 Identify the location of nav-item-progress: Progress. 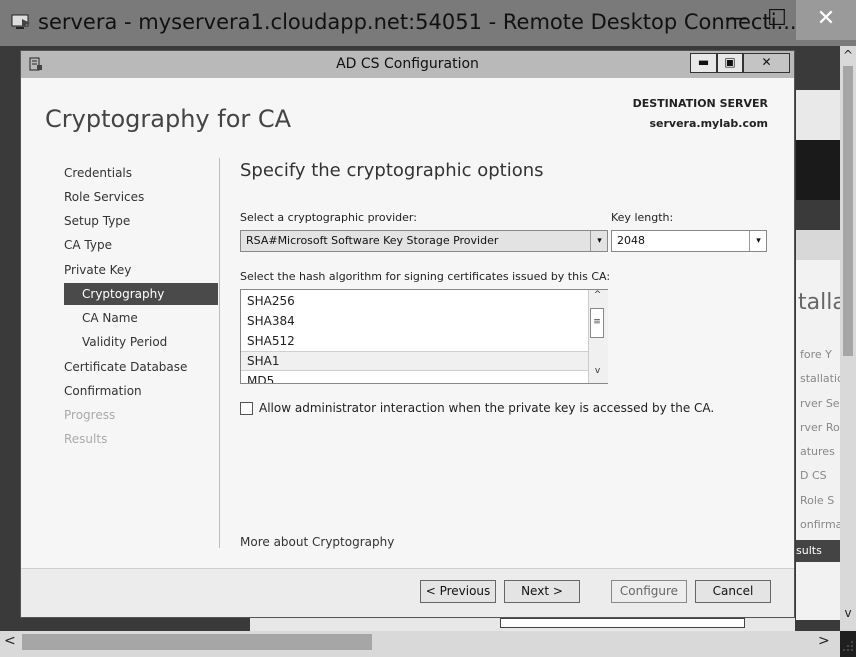
(90, 415).